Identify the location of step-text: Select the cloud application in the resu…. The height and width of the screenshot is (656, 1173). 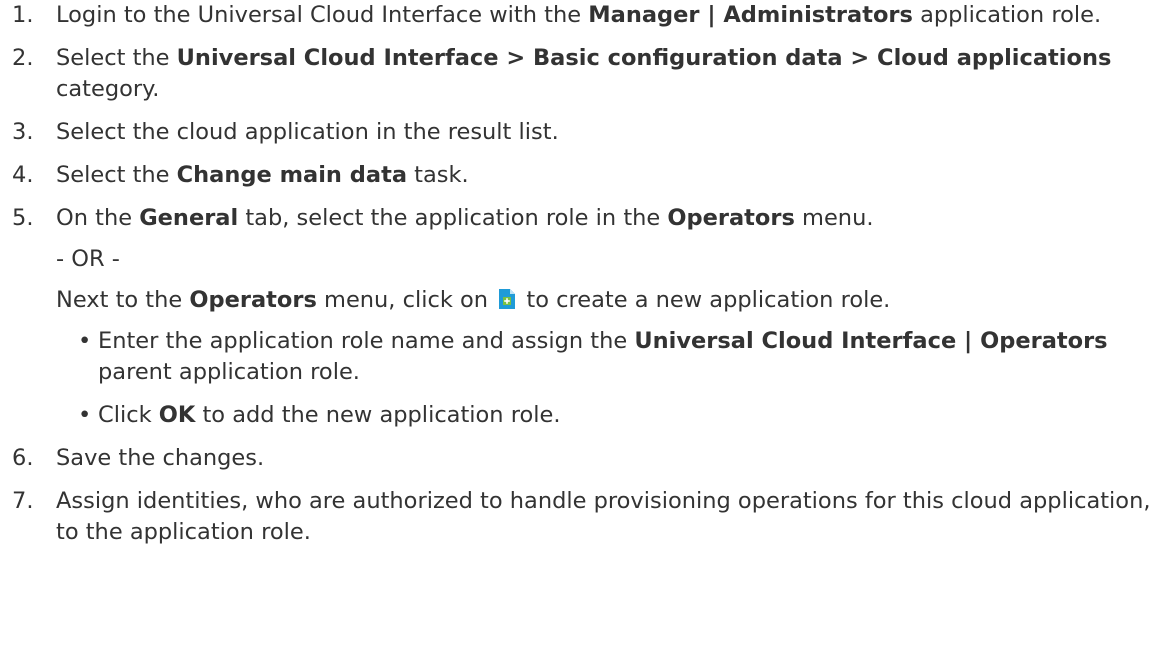
(307, 132).